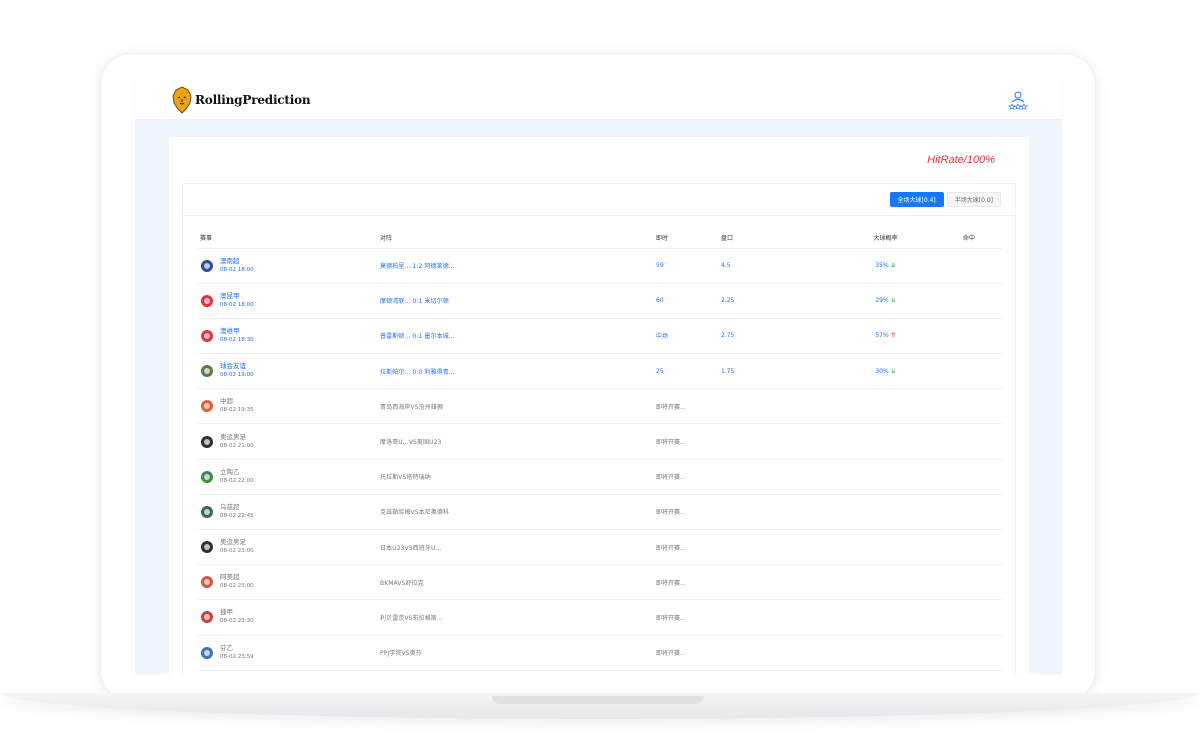 The width and height of the screenshot is (1200, 752). I want to click on kickoff-time: 08-02 18:30, so click(237, 339).